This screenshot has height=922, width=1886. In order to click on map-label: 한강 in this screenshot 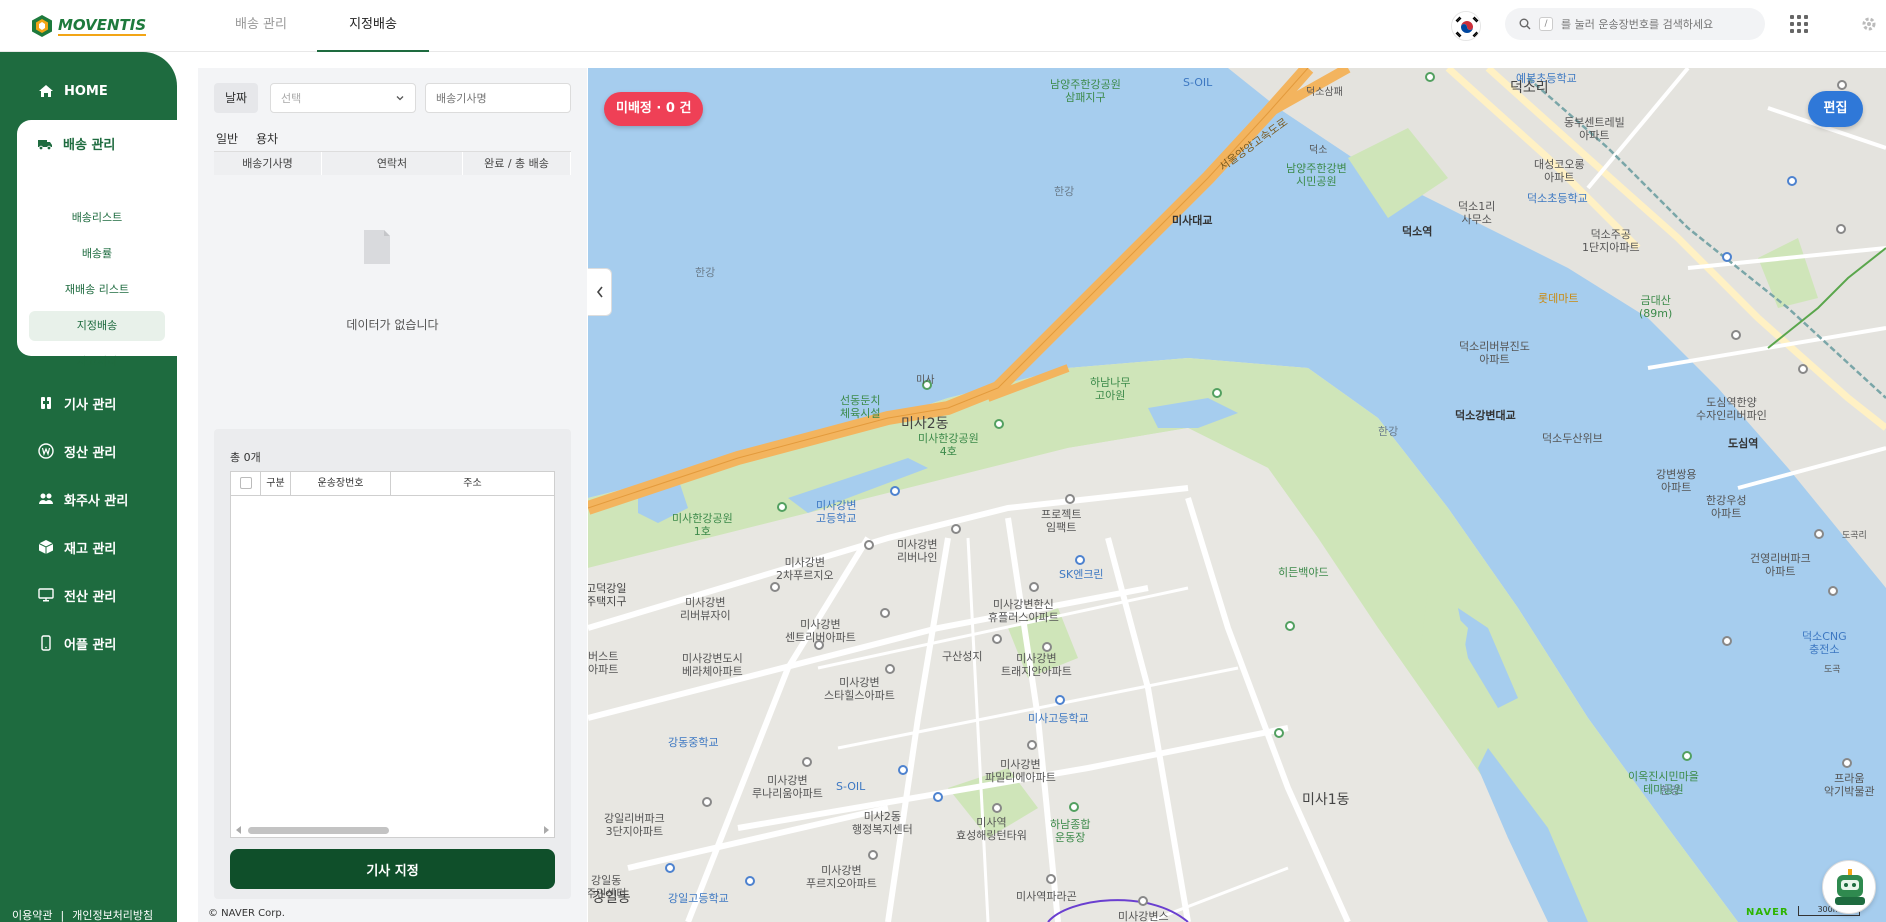, I will do `click(1670, 790)`.